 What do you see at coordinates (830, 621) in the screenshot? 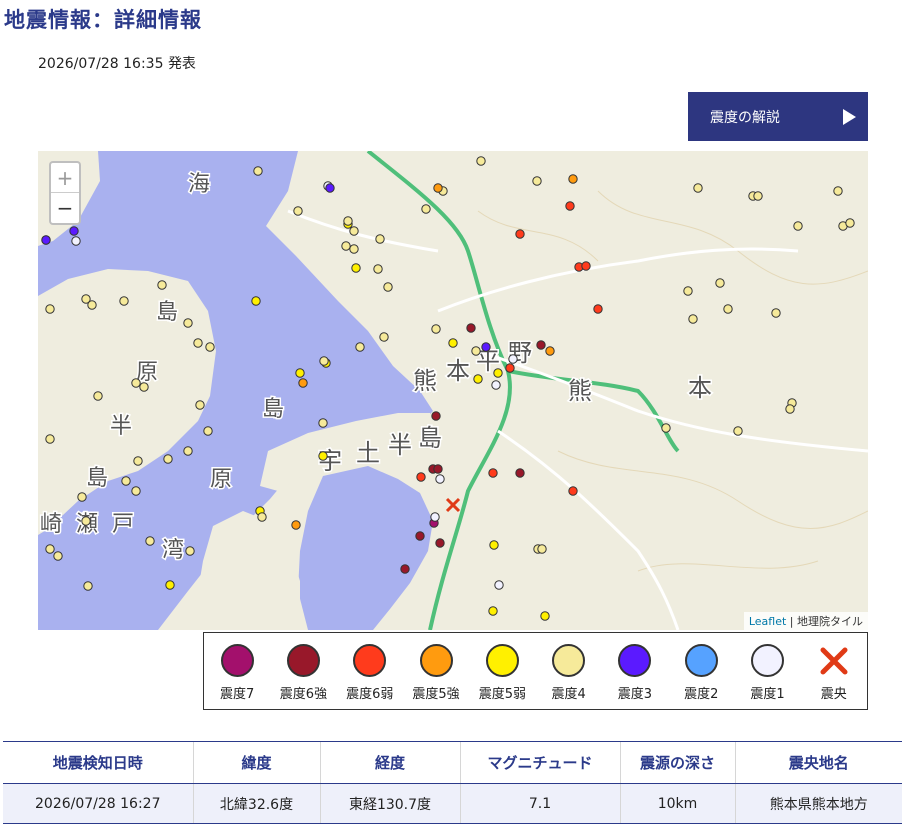
I see `gsi-tile-link: 地理院タイル` at bounding box center [830, 621].